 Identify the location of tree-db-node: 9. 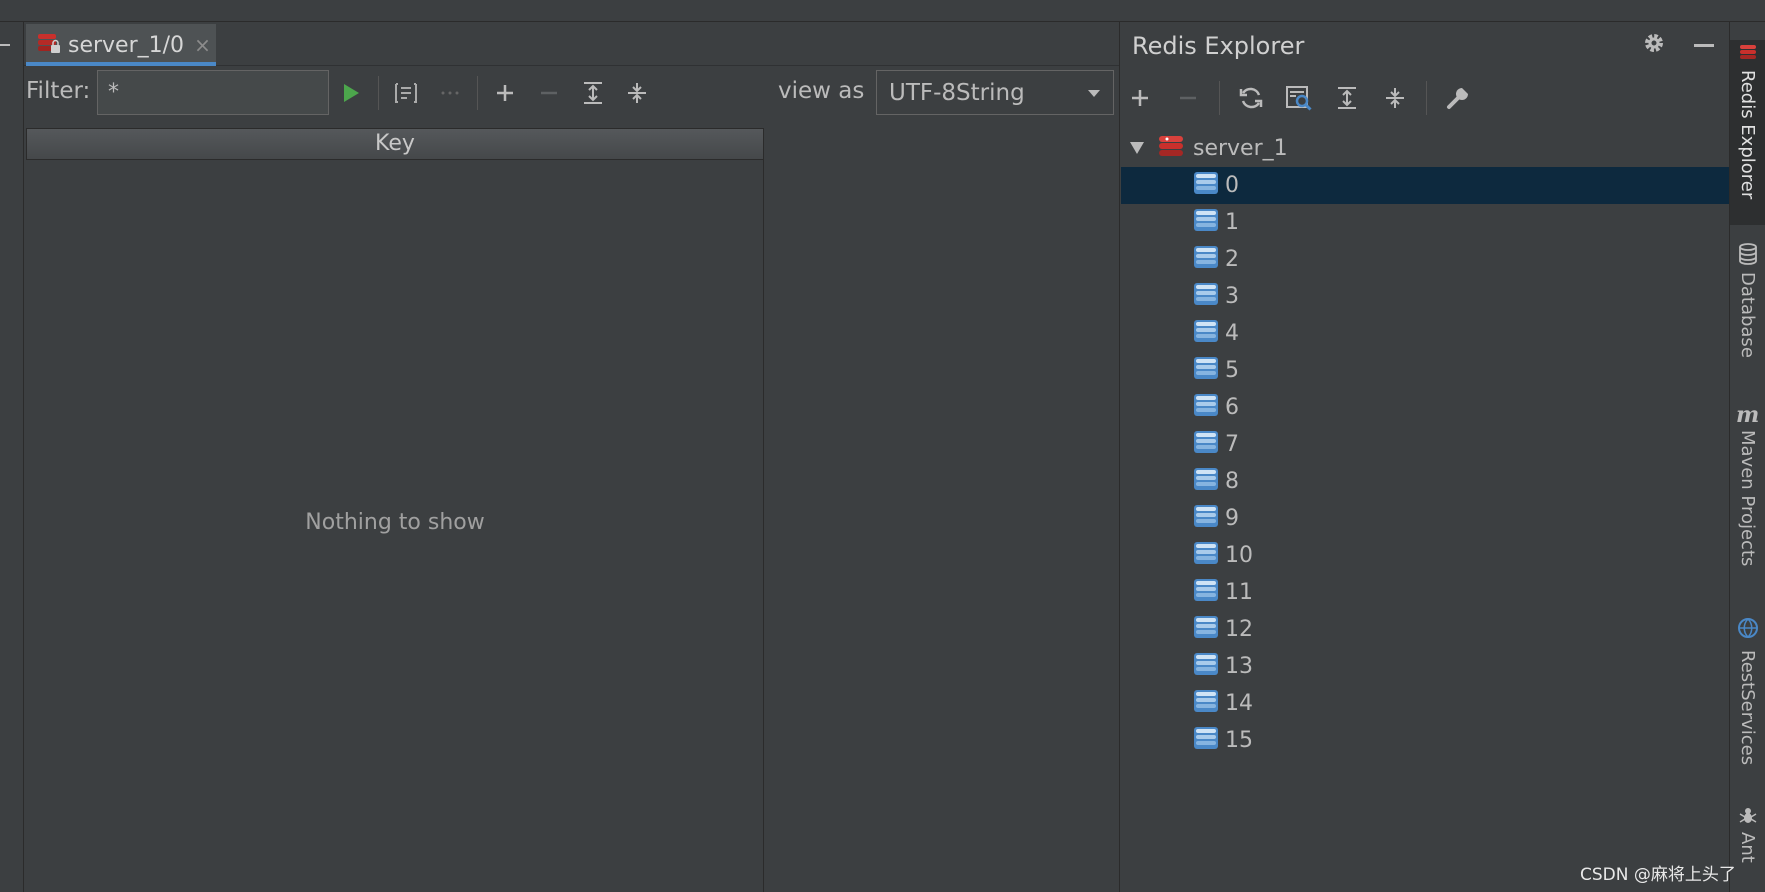
(1425, 518).